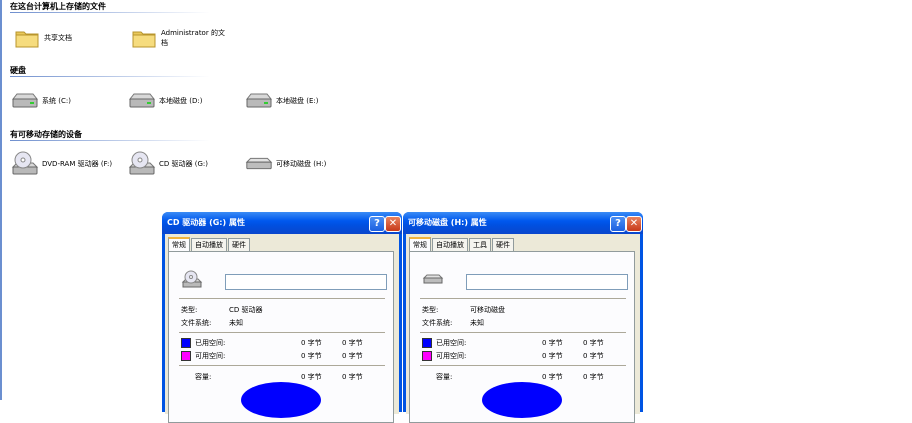  Describe the element at coordinates (246, 310) in the screenshot. I see `type-value: CD 驱动器` at that location.